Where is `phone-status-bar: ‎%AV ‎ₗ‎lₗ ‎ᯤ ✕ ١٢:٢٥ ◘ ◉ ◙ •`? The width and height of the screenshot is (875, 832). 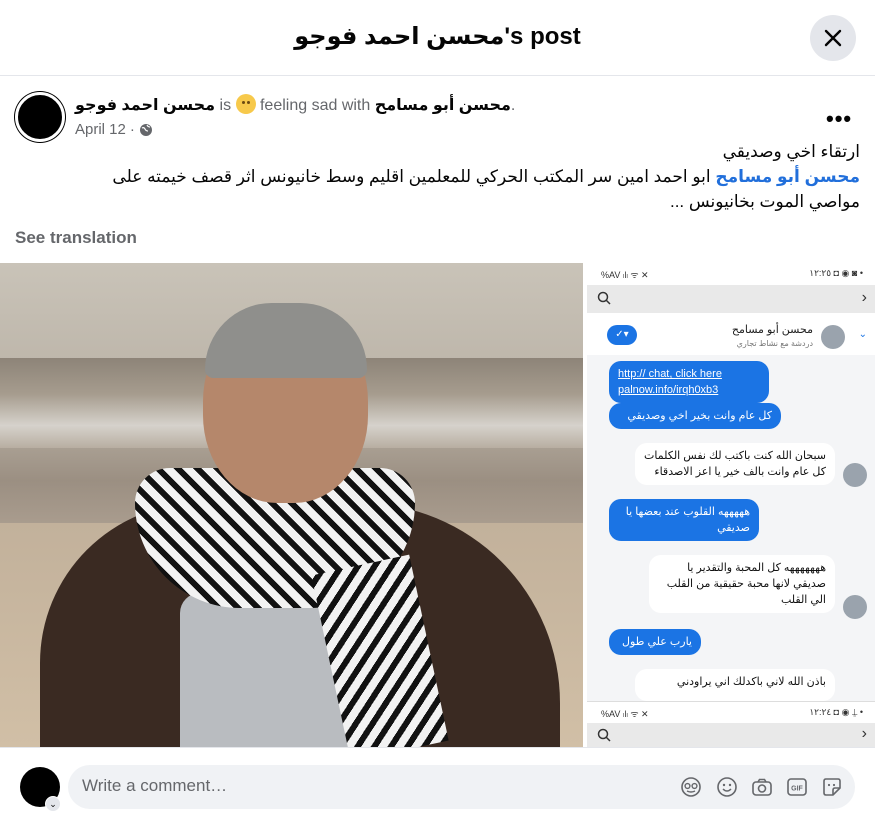 phone-status-bar: ‎%AV ‎ₗ‎lₗ ‎ᯤ ✕ ١٢:٢٥ ◘ ◉ ◙ • is located at coordinates (731, 274).